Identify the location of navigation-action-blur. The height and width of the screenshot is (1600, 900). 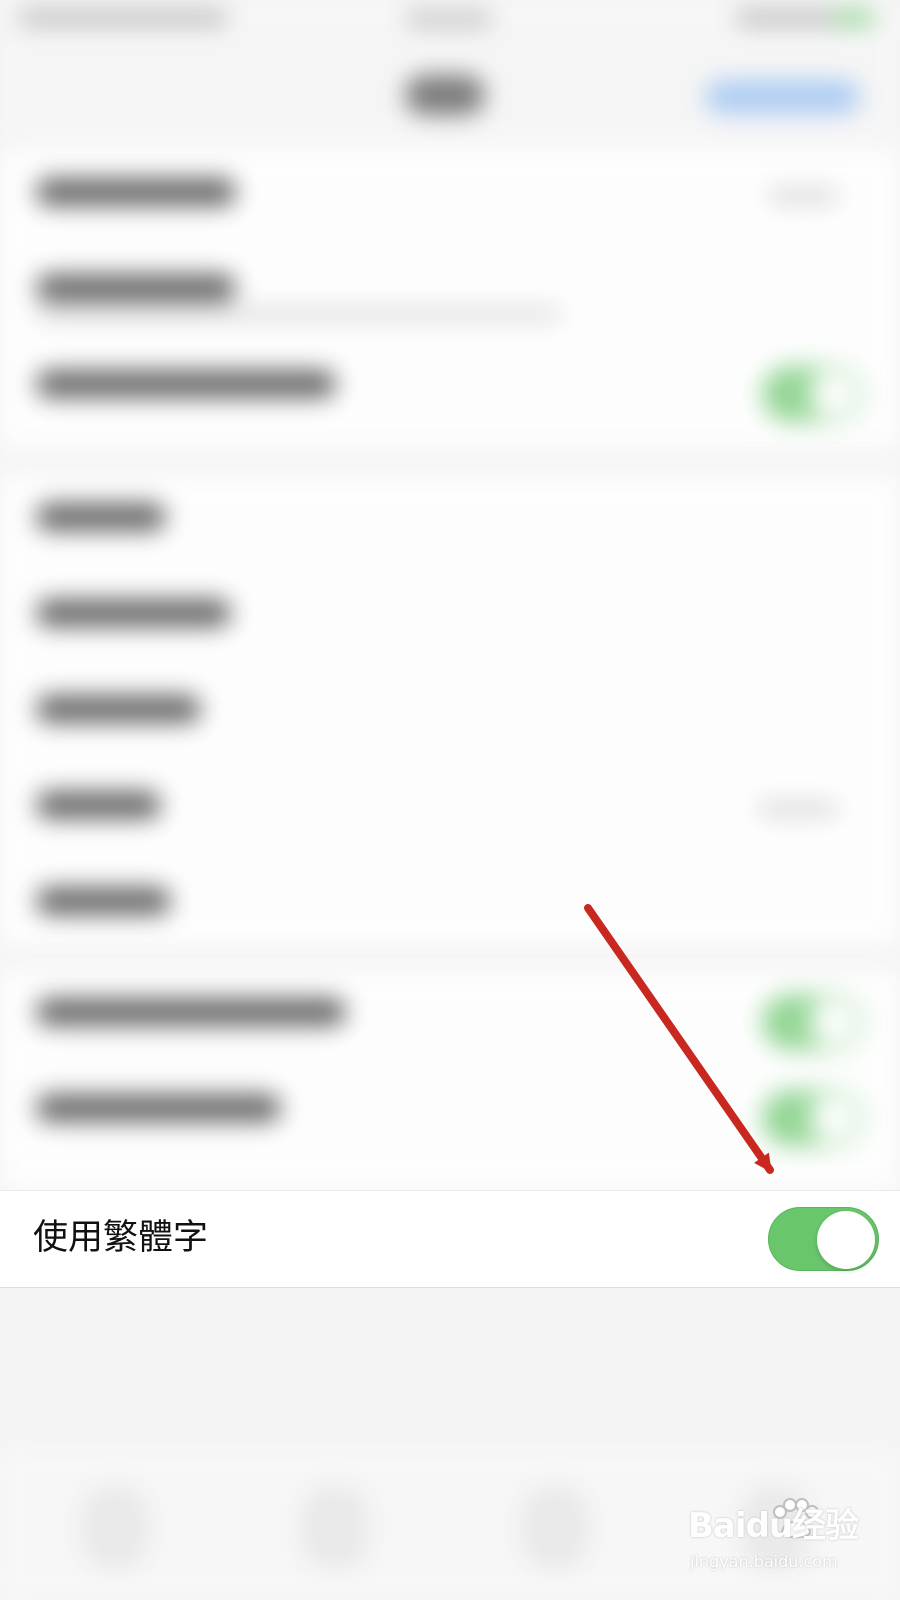
(782, 97).